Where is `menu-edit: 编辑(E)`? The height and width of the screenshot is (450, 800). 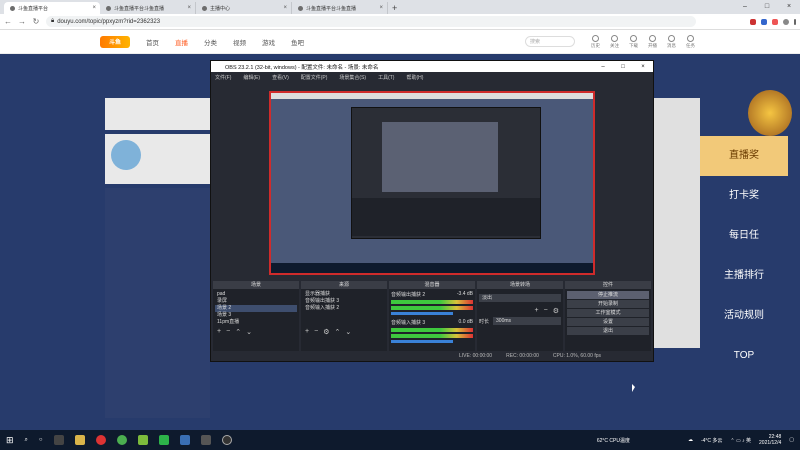
menu-edit: 编辑(E) is located at coordinates (251, 77).